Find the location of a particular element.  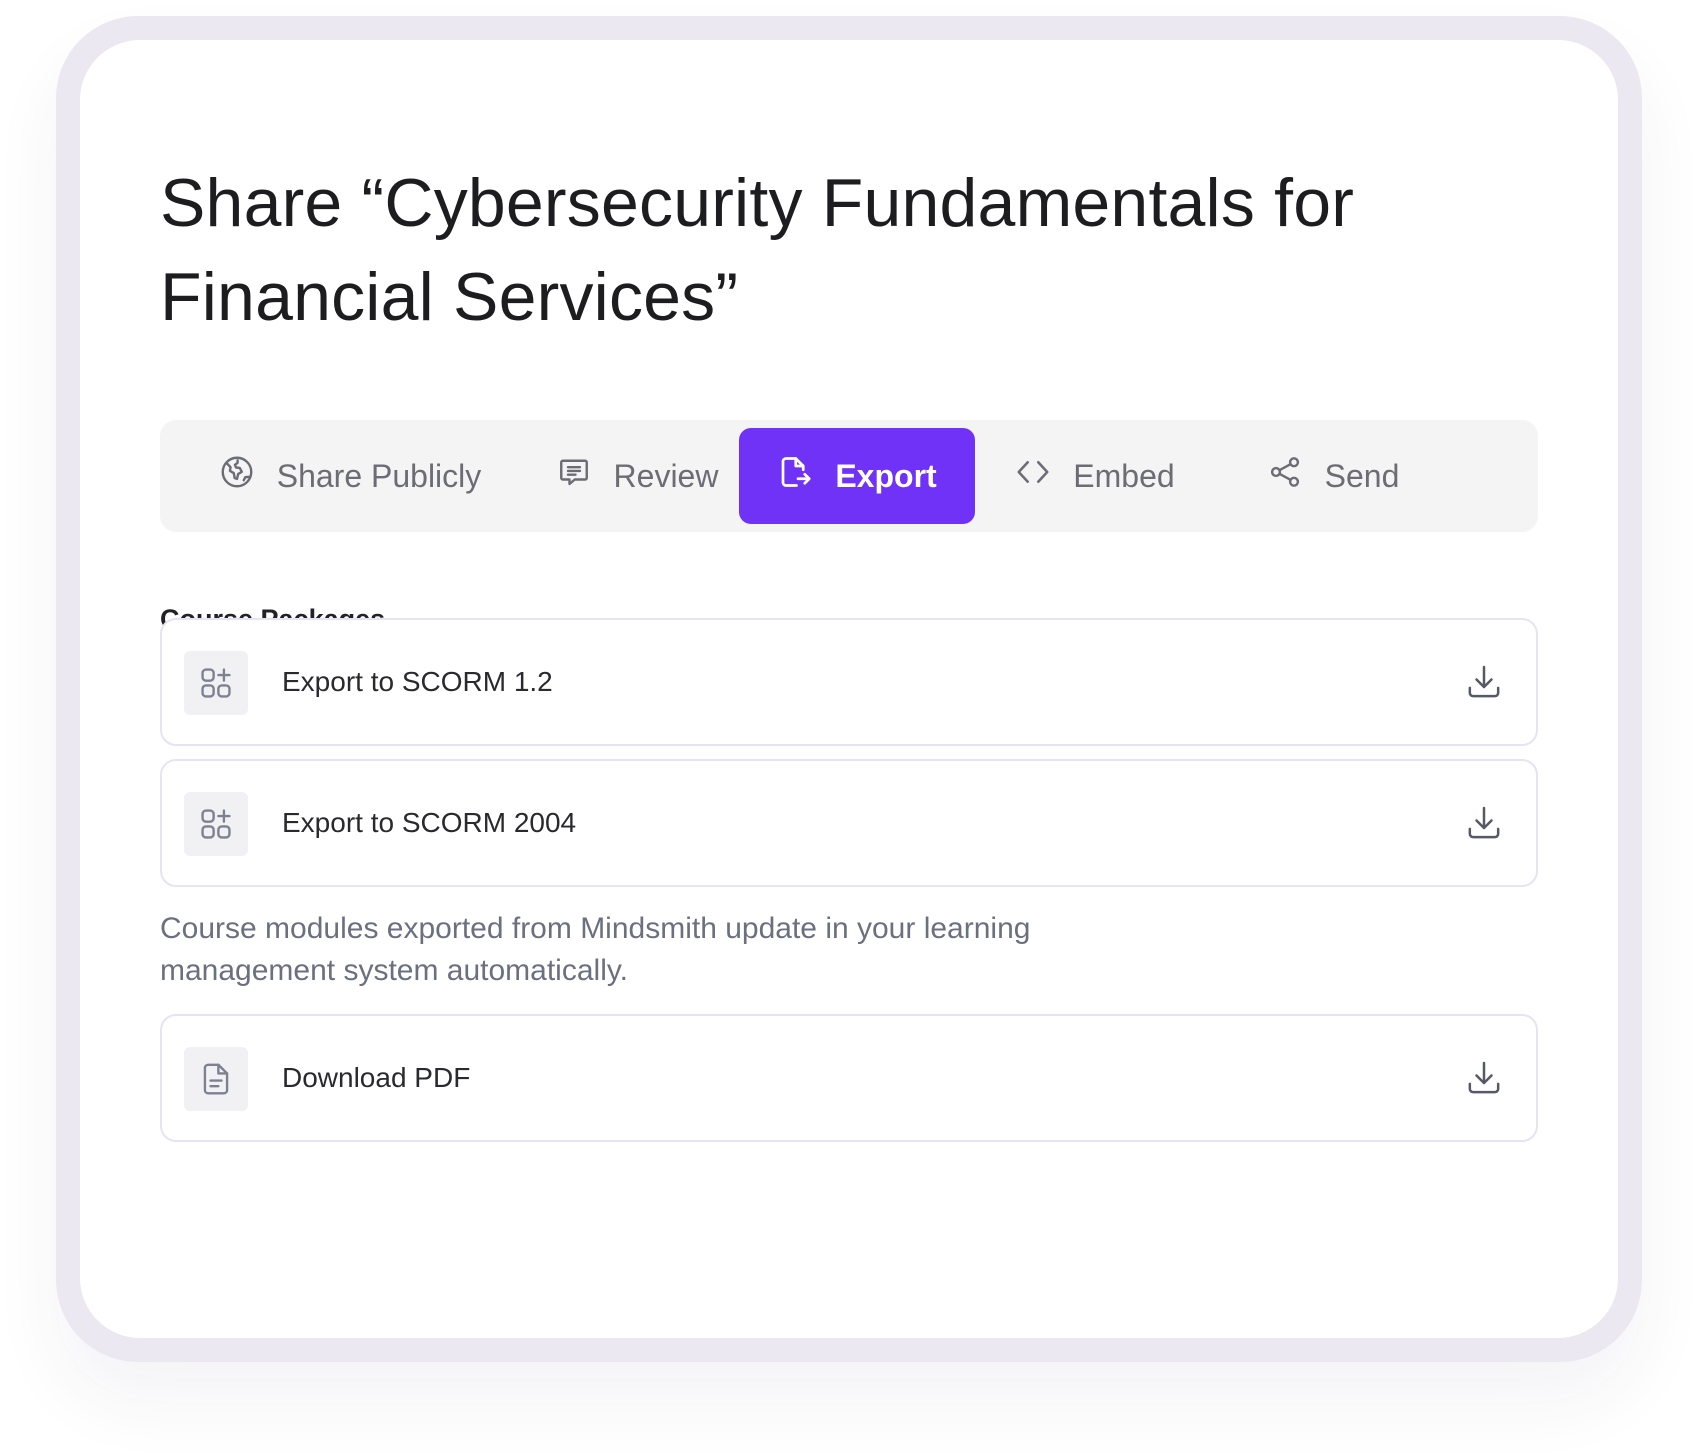

tab-embed: Embed is located at coordinates (1095, 476).